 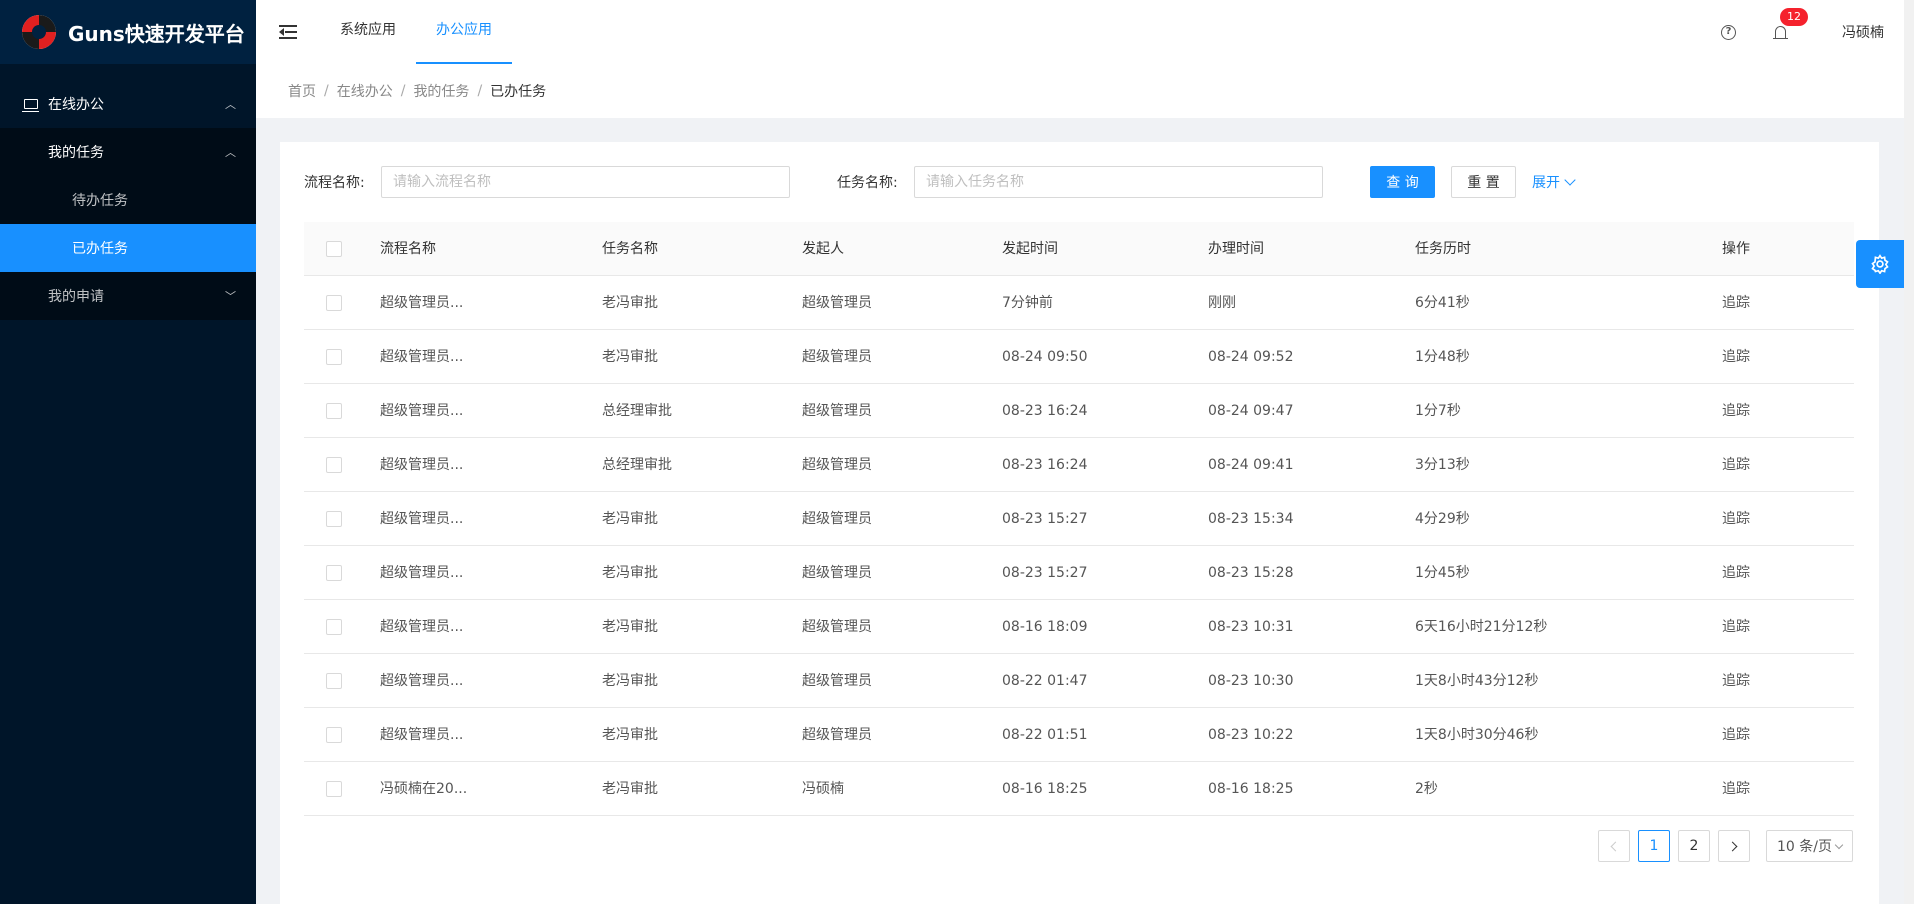 What do you see at coordinates (1694, 846) in the screenshot?
I see `page-2: 2` at bounding box center [1694, 846].